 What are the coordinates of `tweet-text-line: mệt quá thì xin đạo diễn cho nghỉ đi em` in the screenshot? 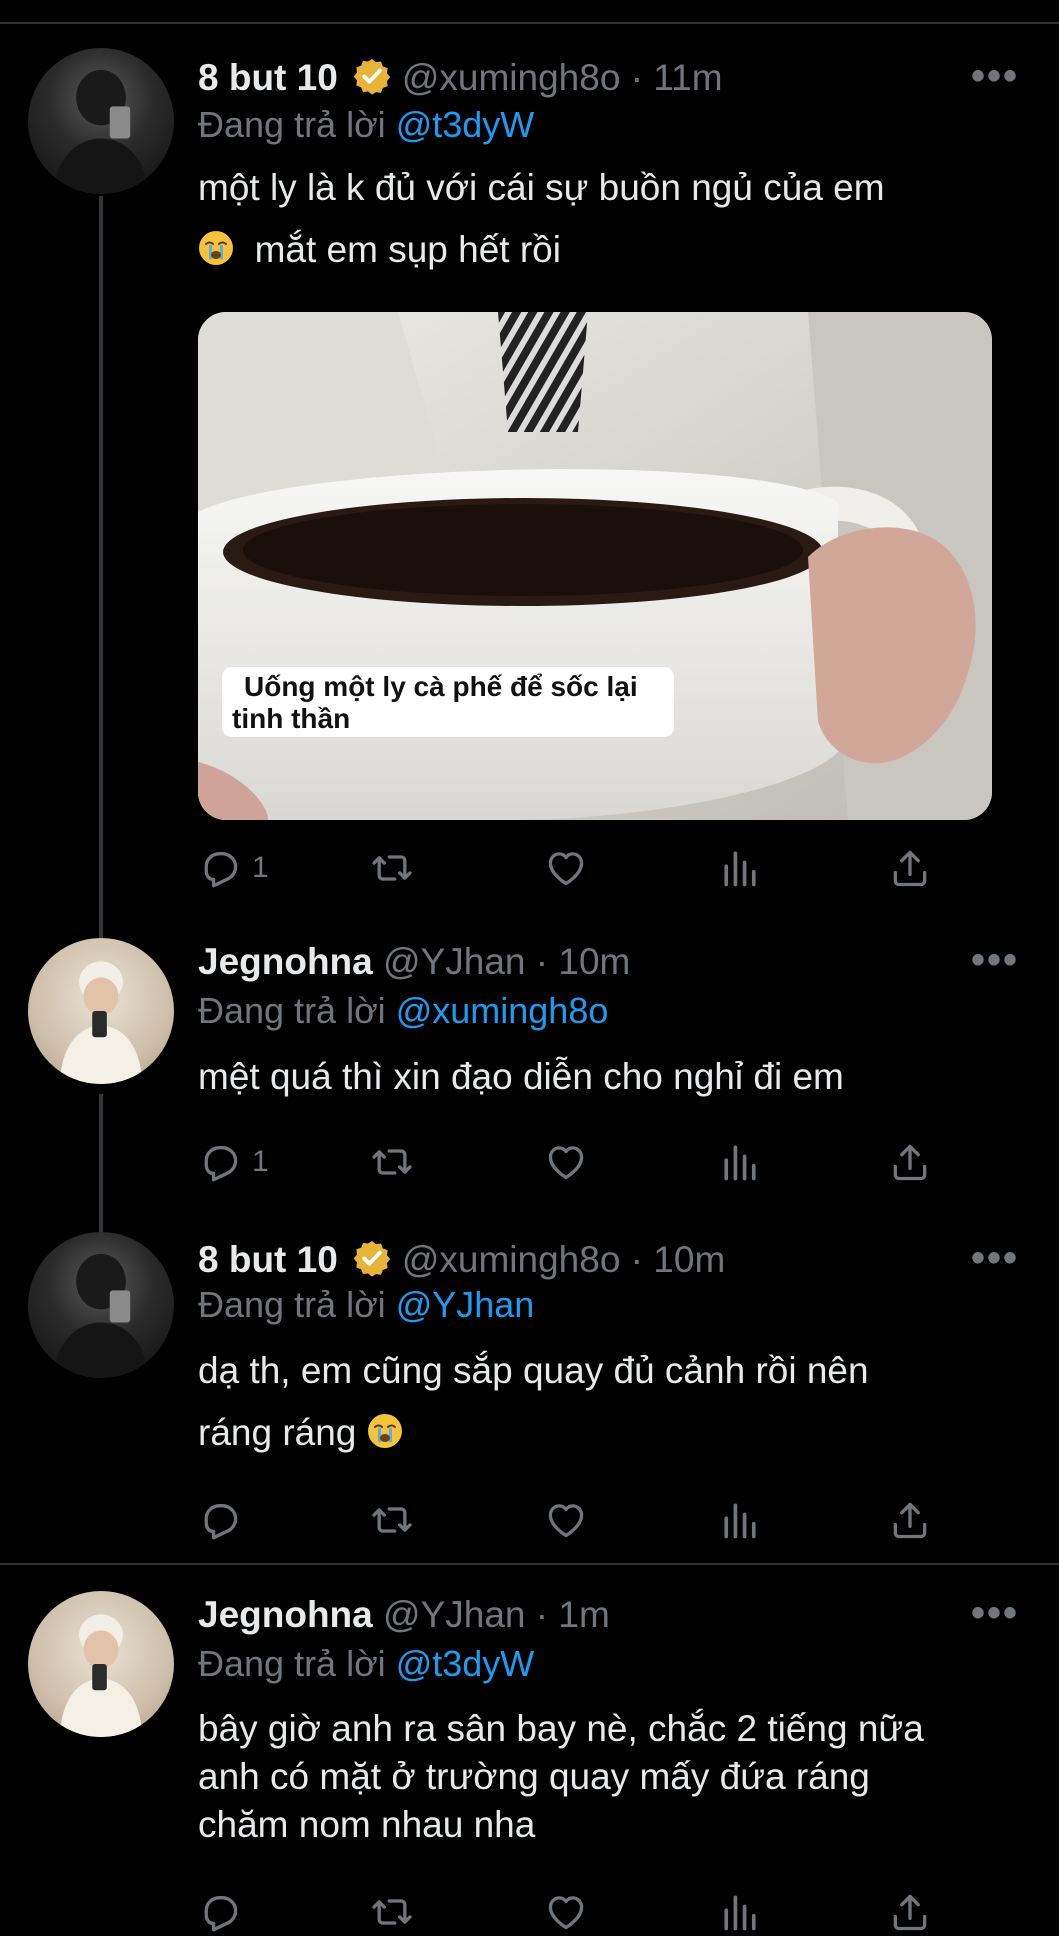 It's located at (521, 1076).